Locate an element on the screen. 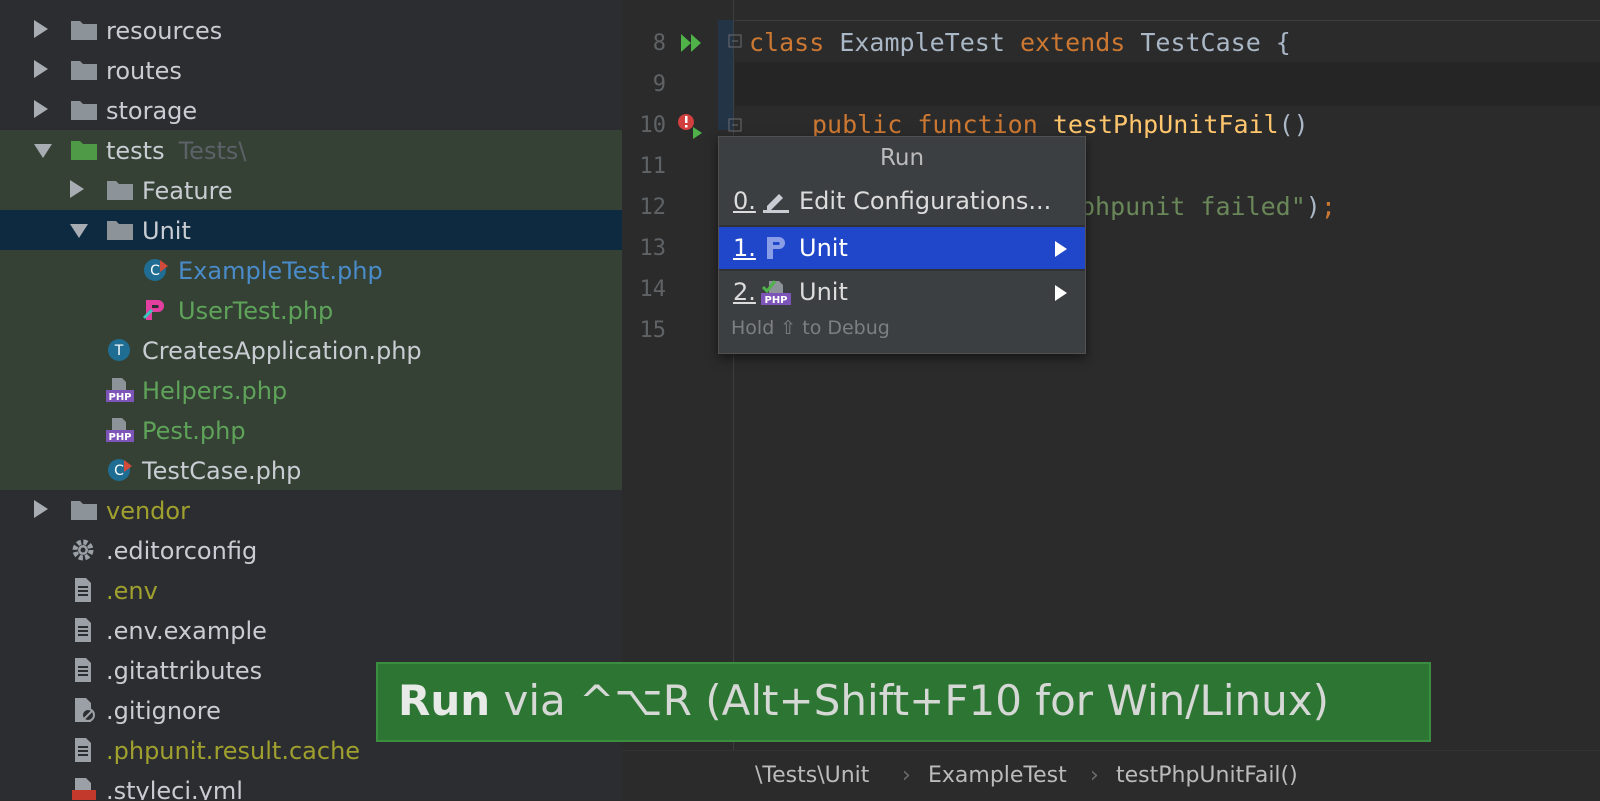 The height and width of the screenshot is (801, 1600). tree-item-label: resources is located at coordinates (164, 31).